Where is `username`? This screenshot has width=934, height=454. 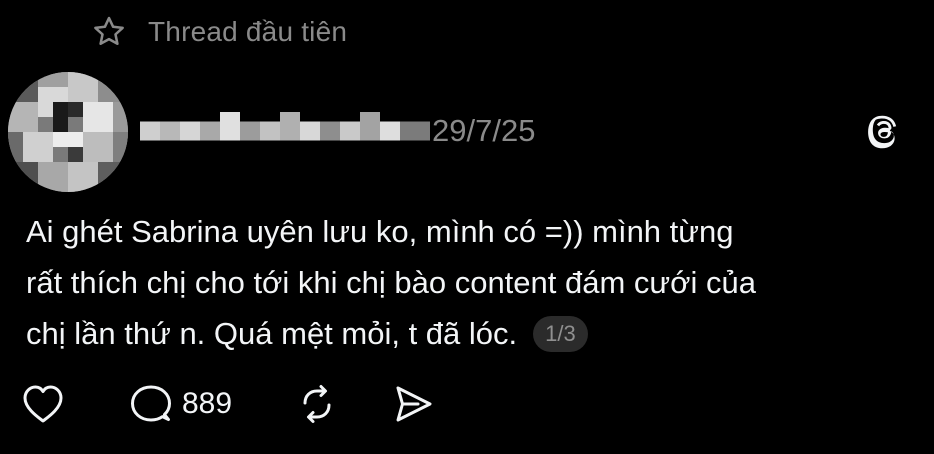
username is located at coordinates (285, 131).